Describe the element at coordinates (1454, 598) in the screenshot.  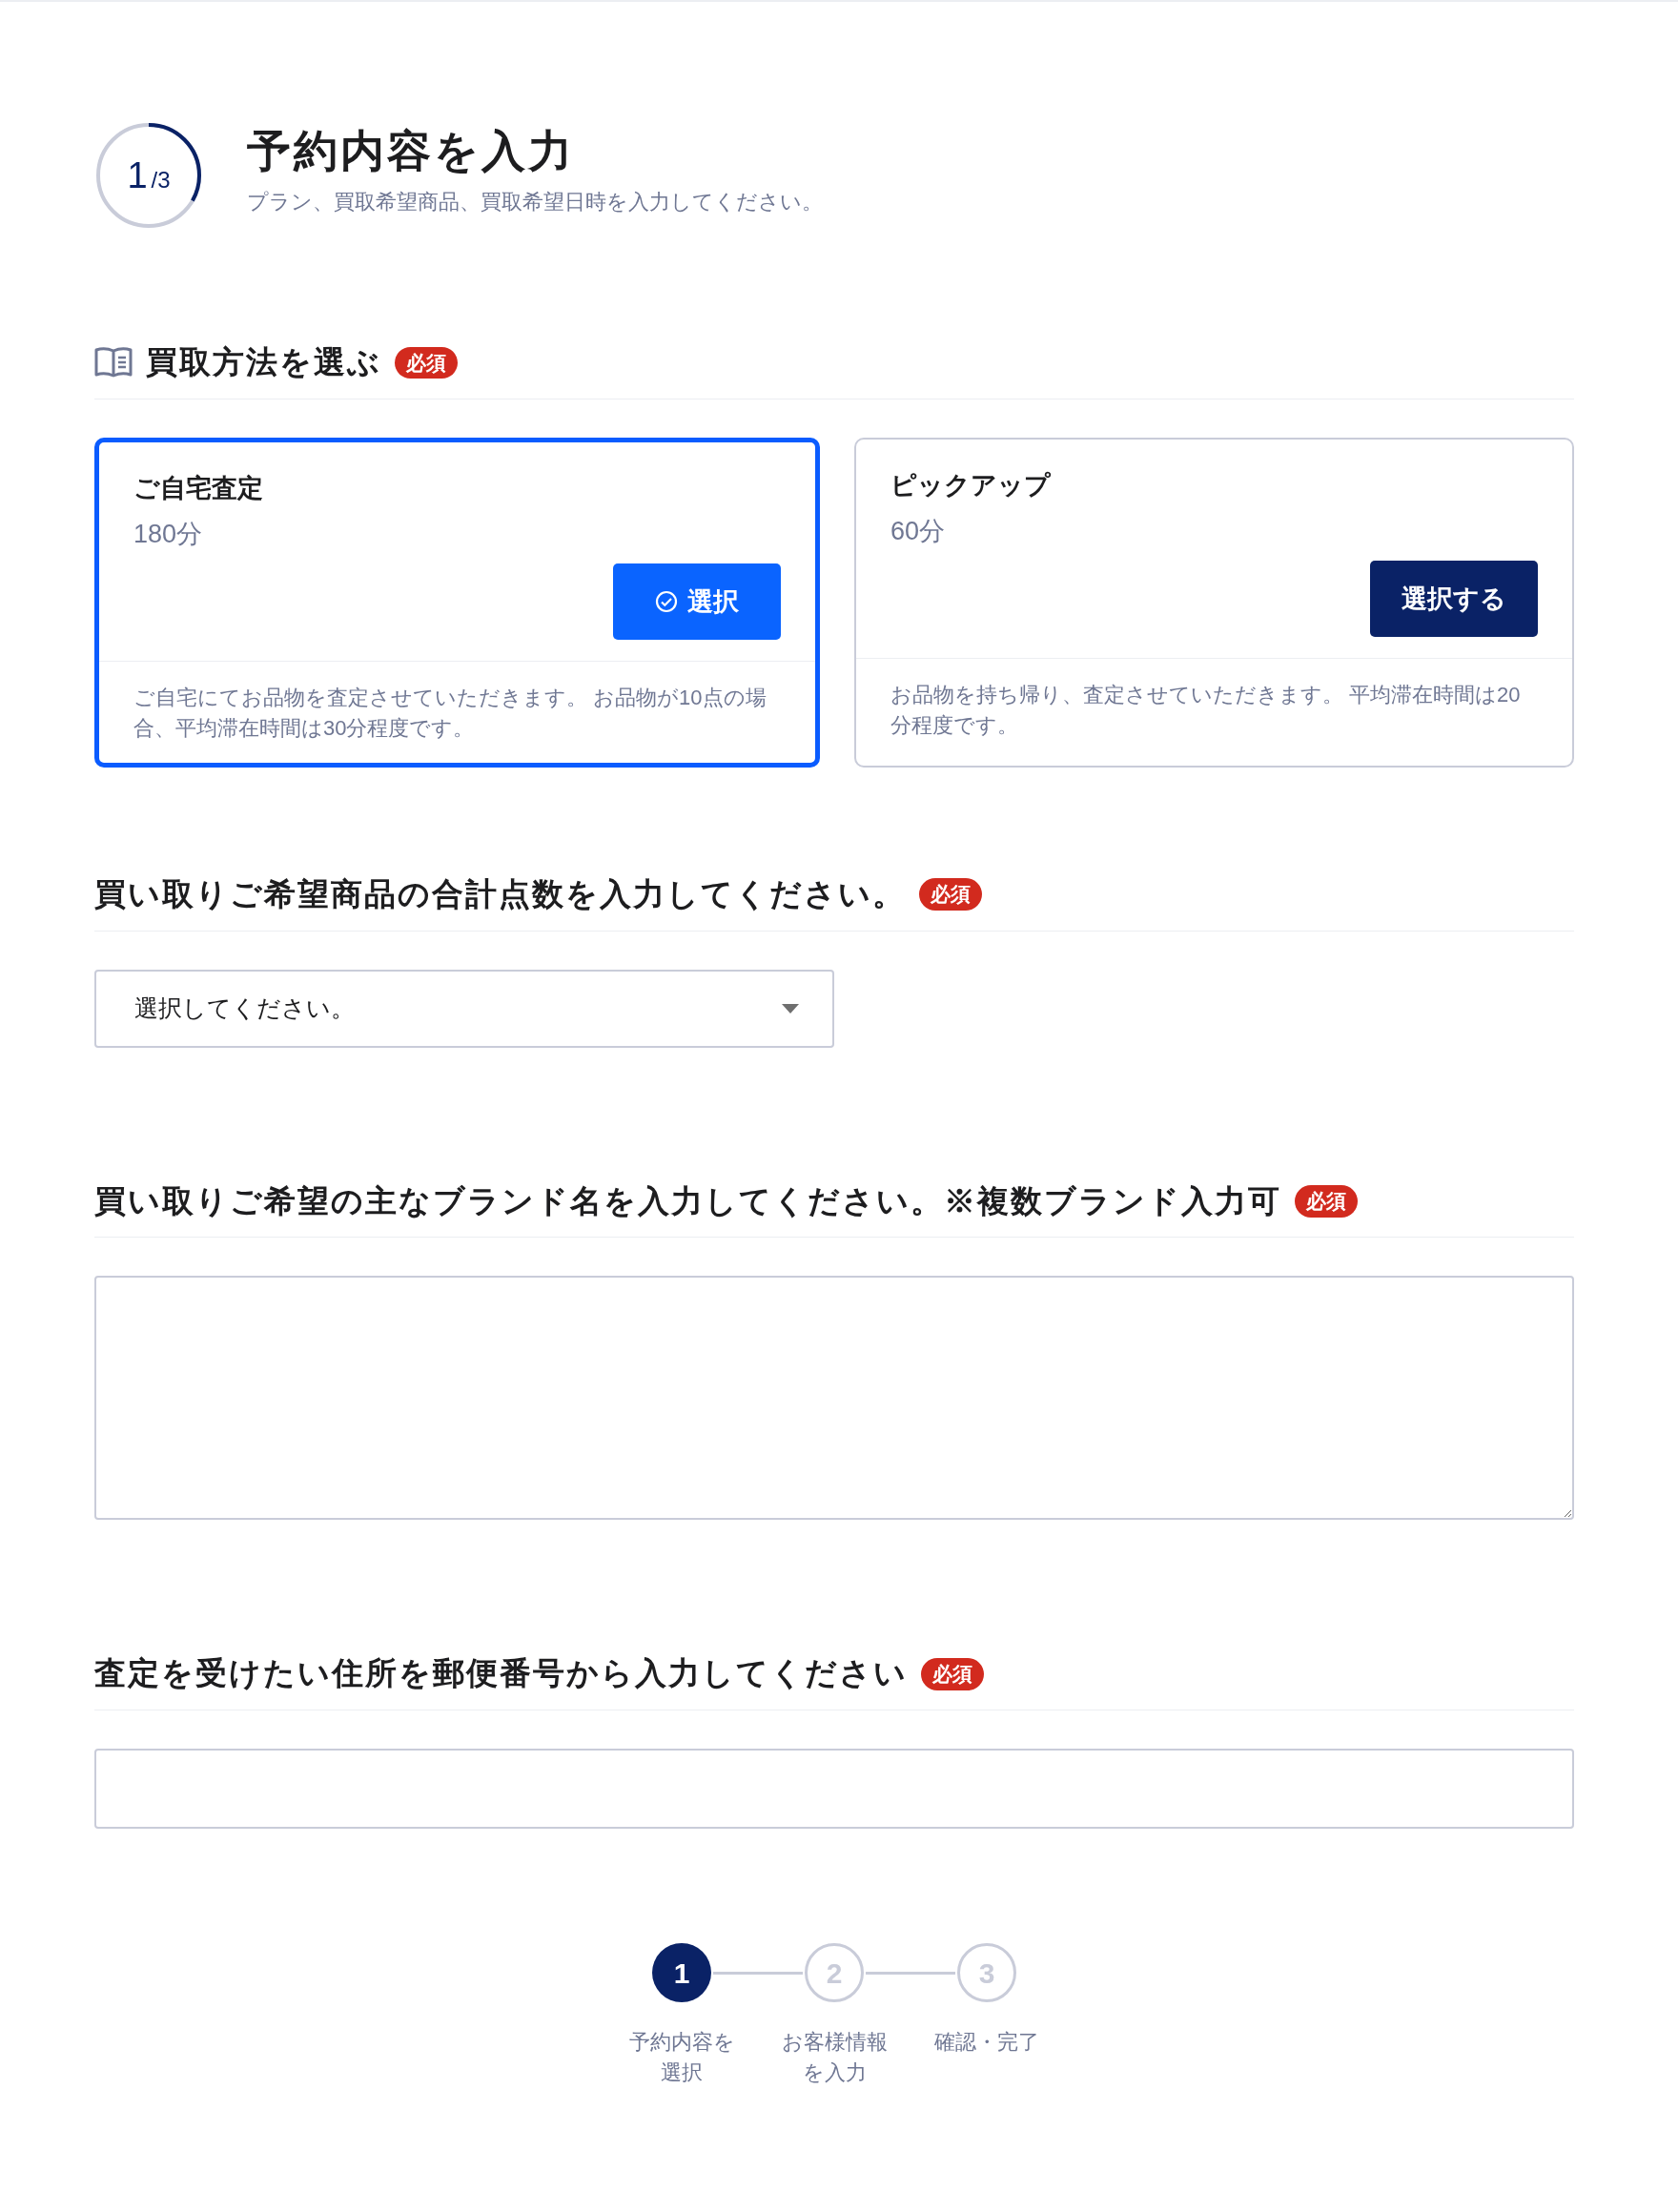
I see `select-button: 選択する` at that location.